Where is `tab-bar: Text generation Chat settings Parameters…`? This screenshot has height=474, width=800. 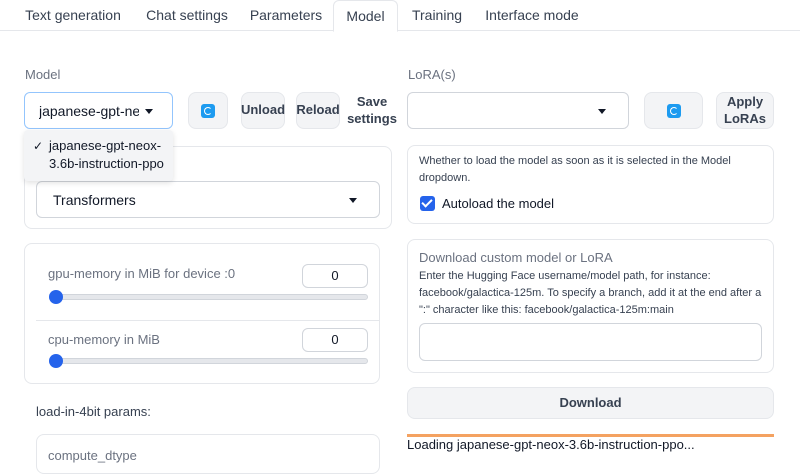 tab-bar: Text generation Chat settings Parameters… is located at coordinates (400, 16).